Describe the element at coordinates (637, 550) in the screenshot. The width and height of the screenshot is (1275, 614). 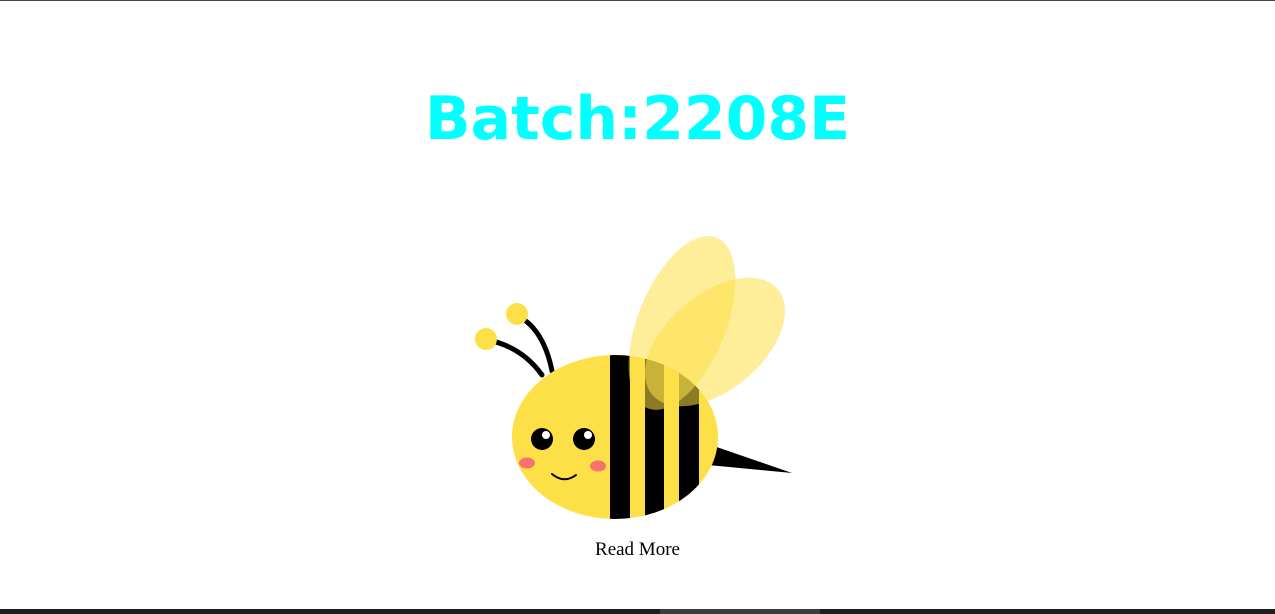
I see `read-more-link: Read More` at that location.